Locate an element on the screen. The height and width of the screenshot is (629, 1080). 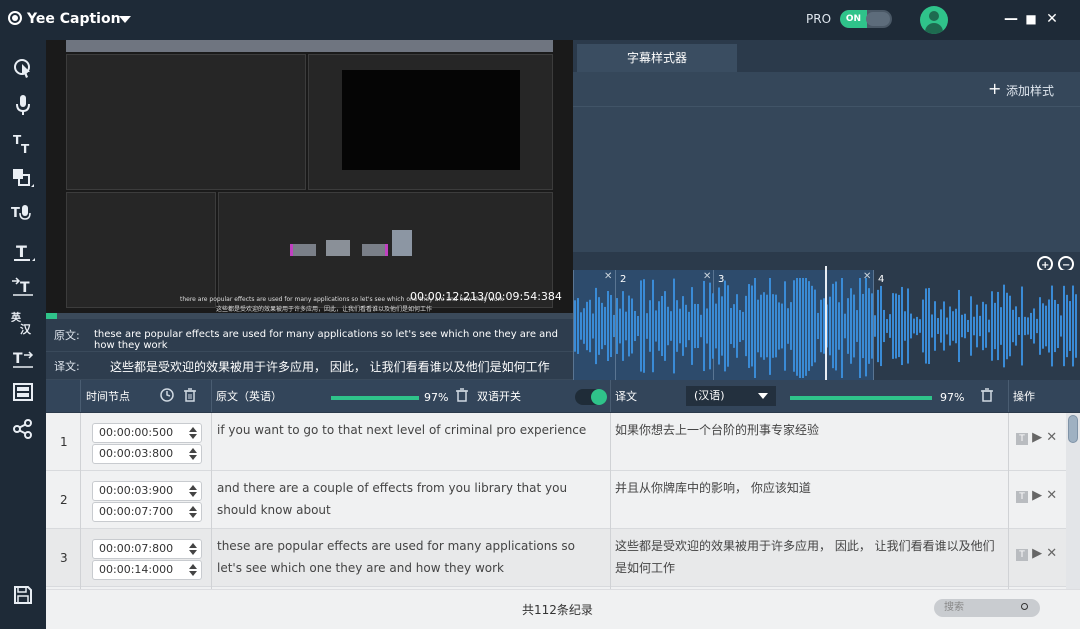
text-import-icon: T is located at coordinates (23, 287).